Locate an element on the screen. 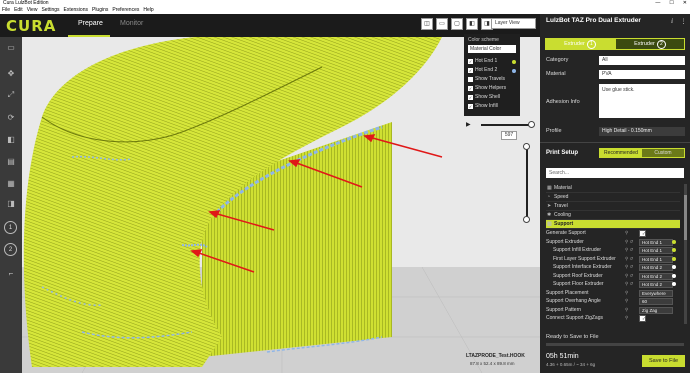  menu-view: View is located at coordinates (32, 10).